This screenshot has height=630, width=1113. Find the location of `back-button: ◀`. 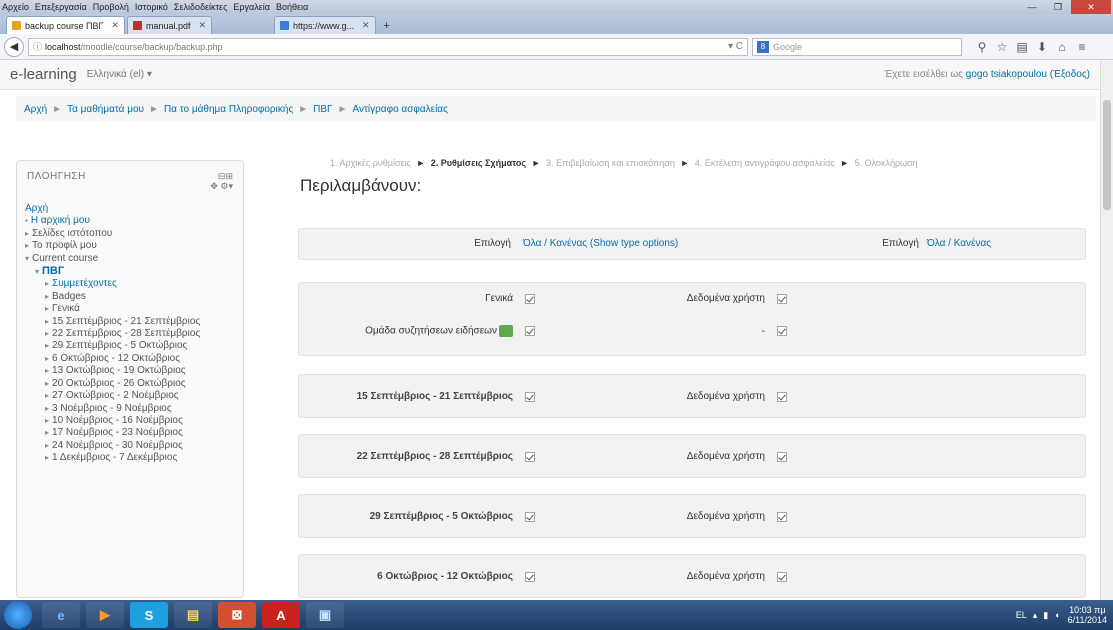

back-button: ◀ is located at coordinates (14, 46).